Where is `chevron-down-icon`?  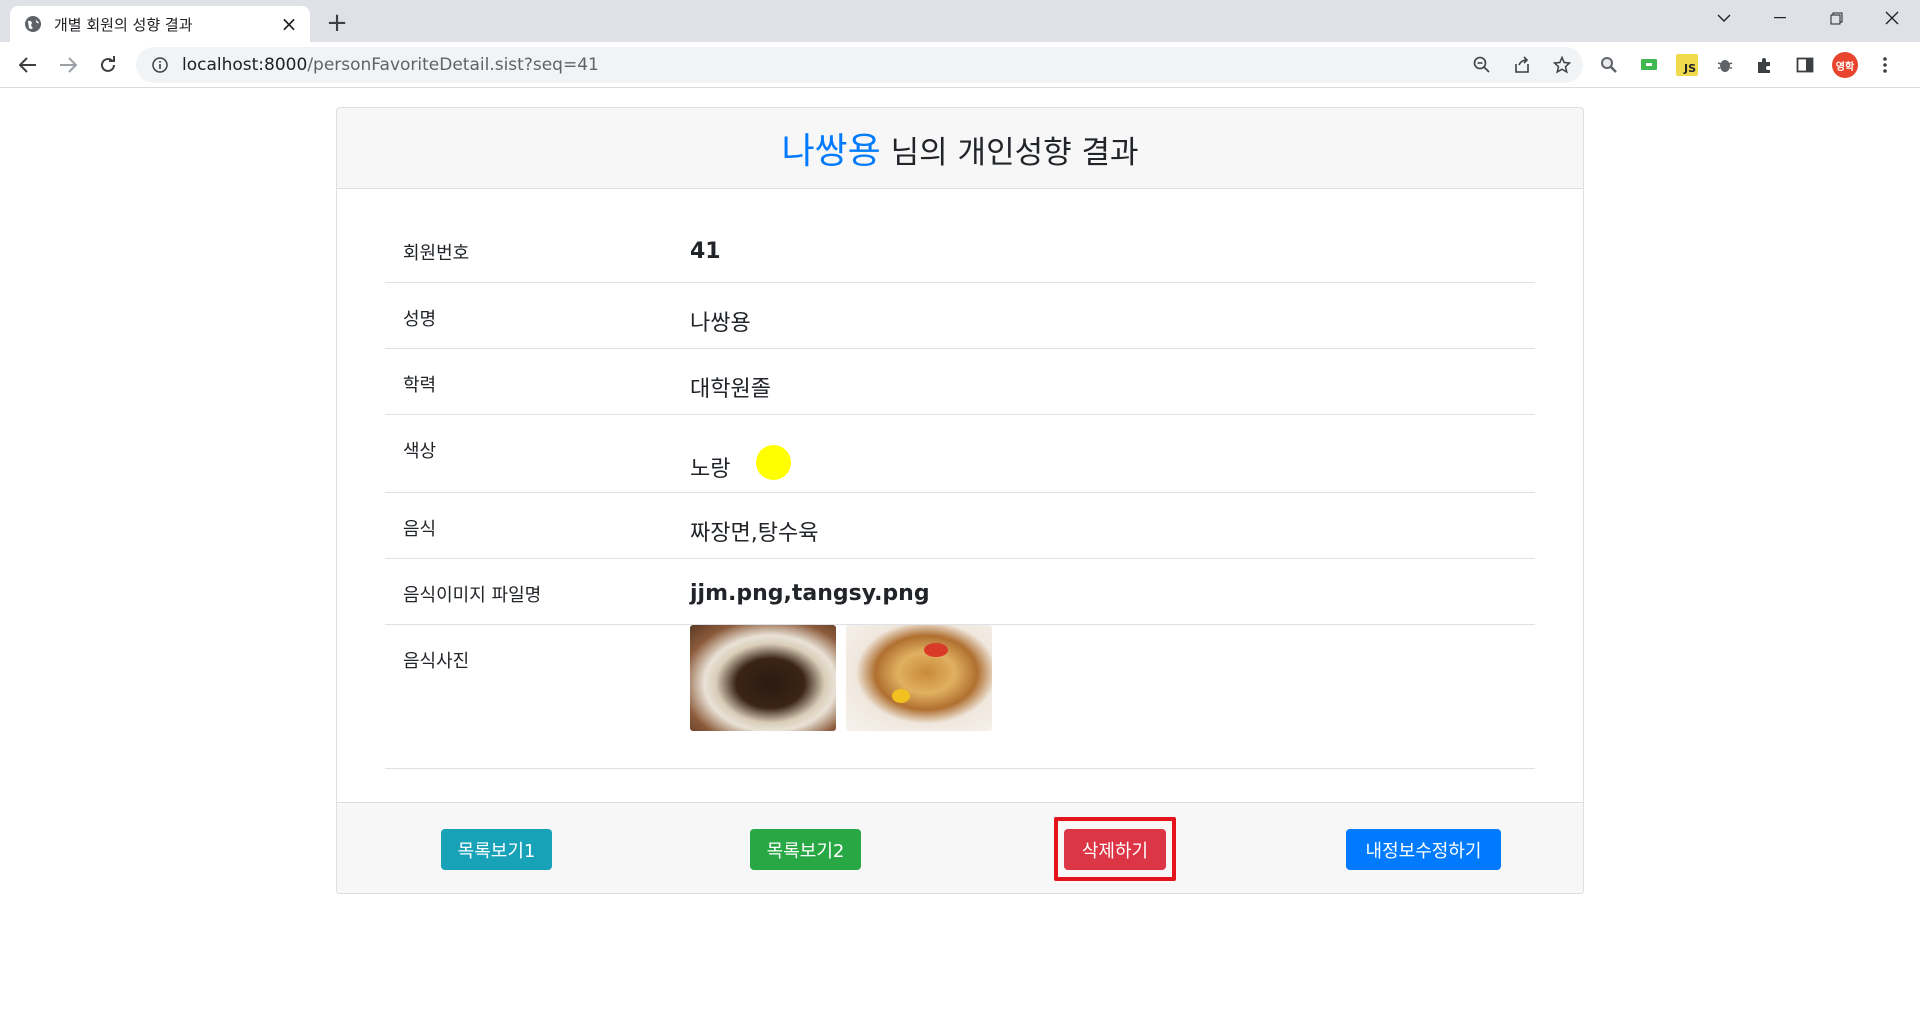 chevron-down-icon is located at coordinates (1724, 18).